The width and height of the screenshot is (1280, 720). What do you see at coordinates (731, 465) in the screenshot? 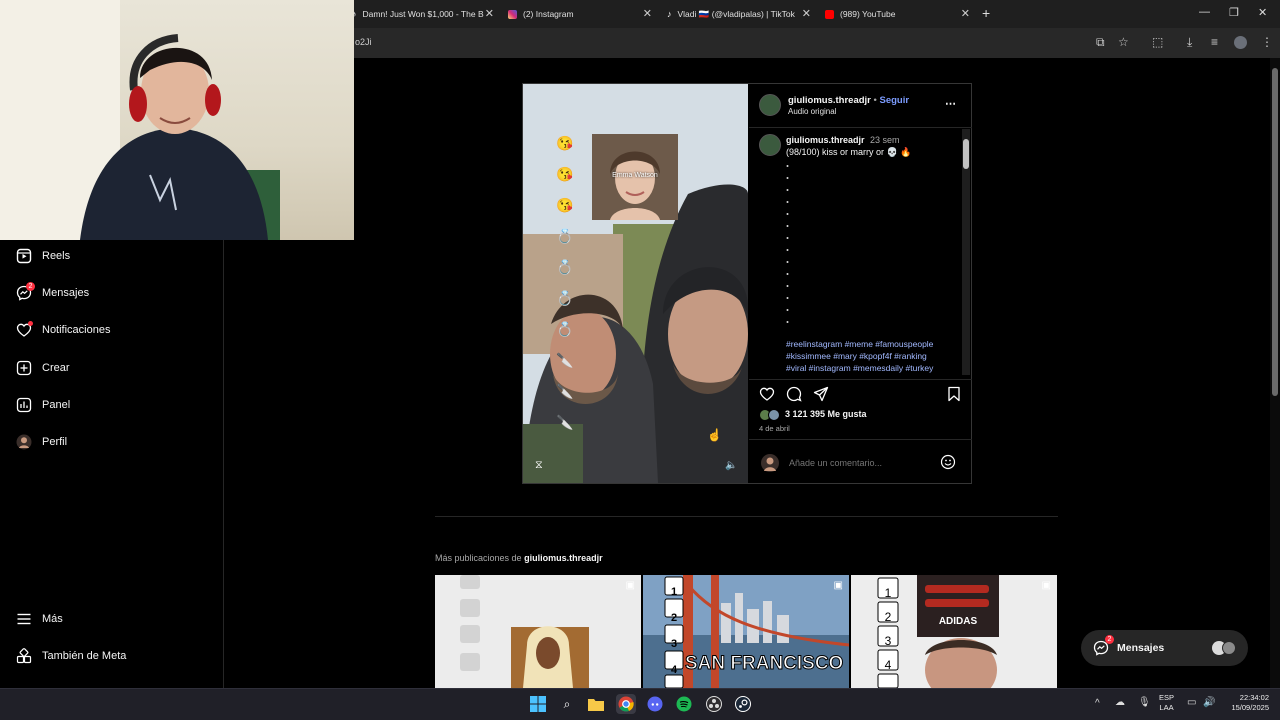
I see `audio-toggle-icon: 🔈` at bounding box center [731, 465].